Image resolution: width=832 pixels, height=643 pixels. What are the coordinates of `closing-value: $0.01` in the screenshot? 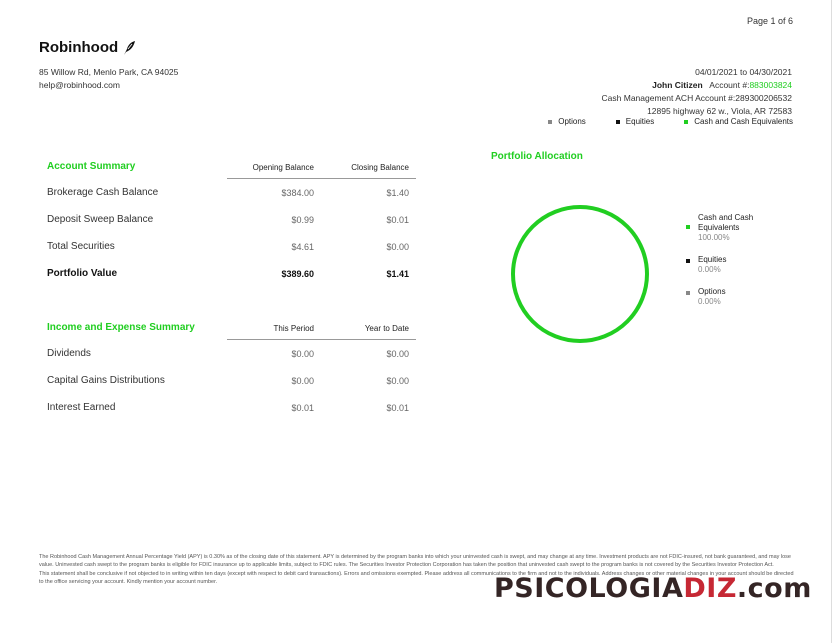 It's located at (397, 219).